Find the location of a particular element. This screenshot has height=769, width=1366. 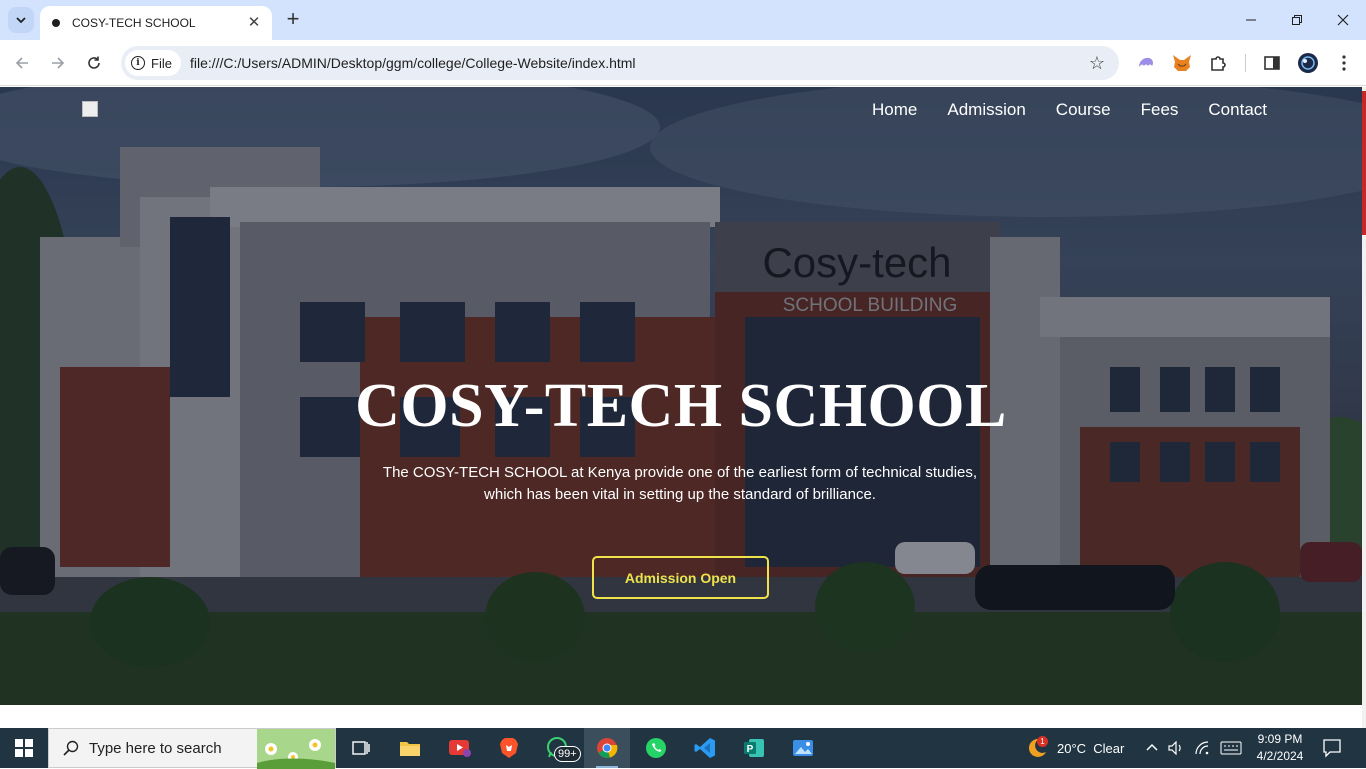

photos-taskbar-button is located at coordinates (803, 748).